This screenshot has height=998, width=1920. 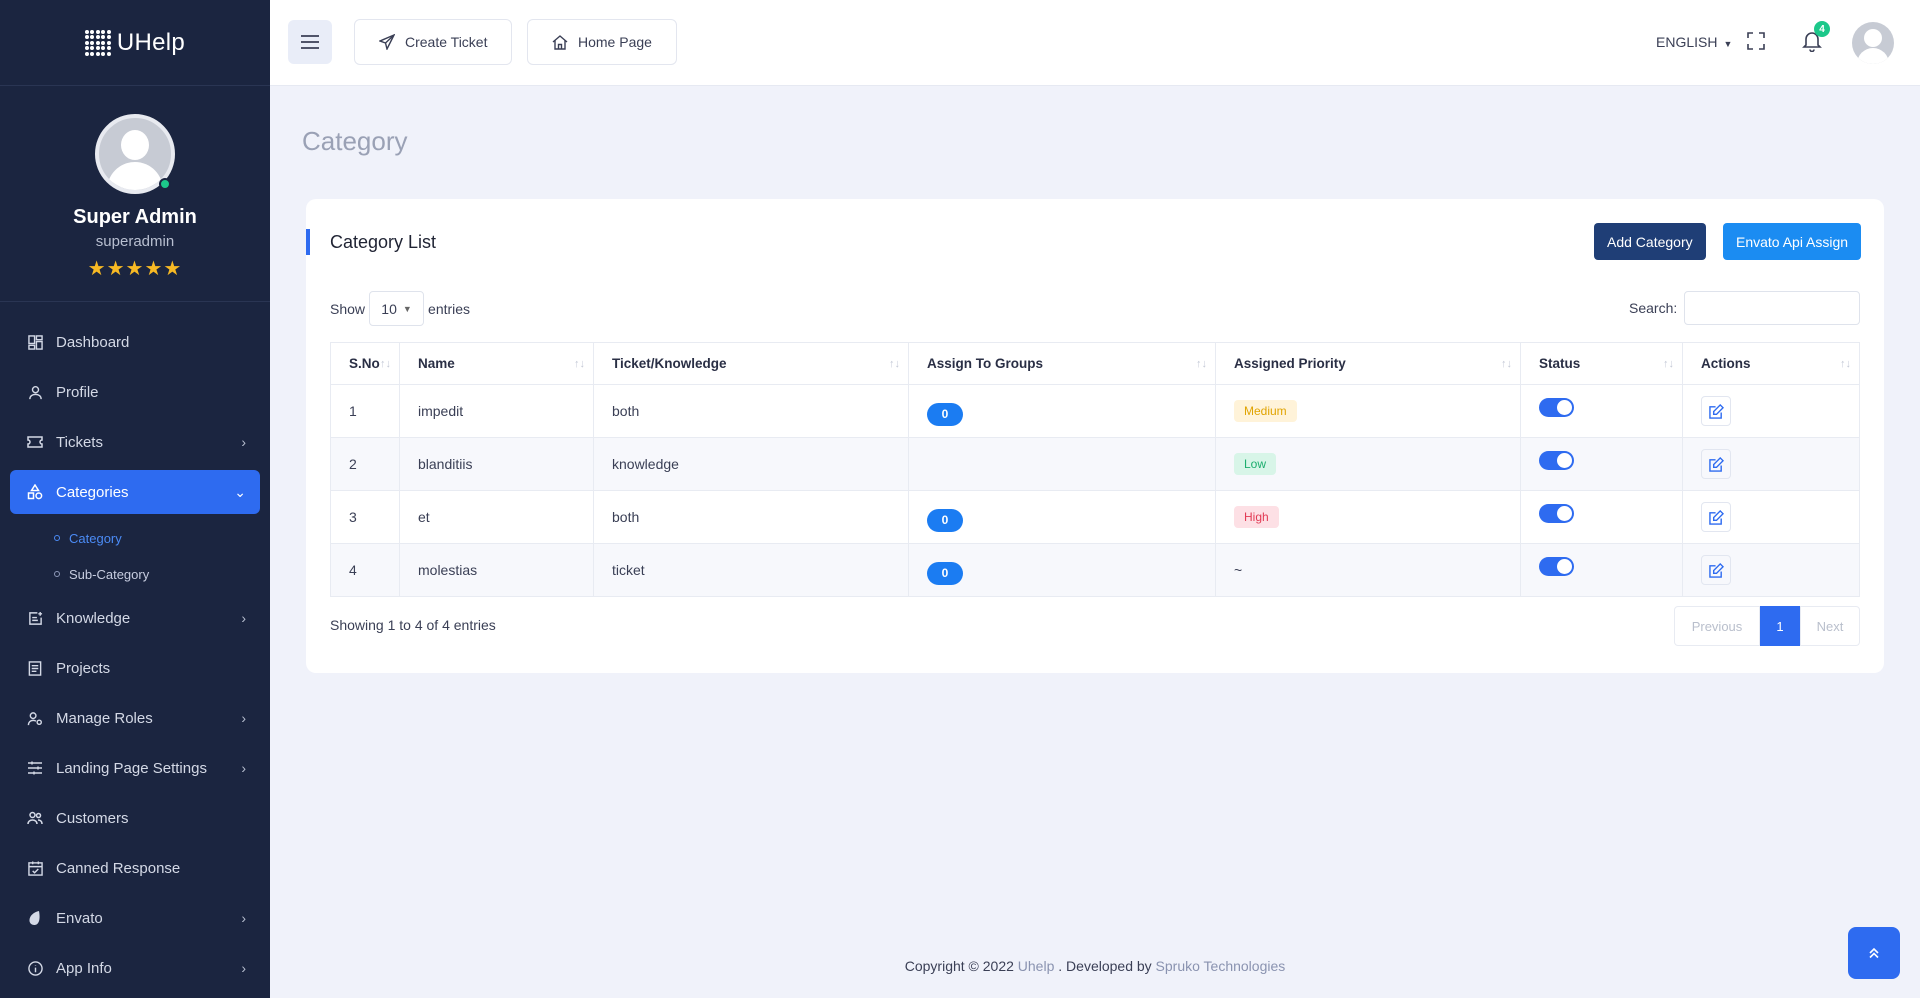 What do you see at coordinates (436, 363) in the screenshot?
I see `column-header-label: Name` at bounding box center [436, 363].